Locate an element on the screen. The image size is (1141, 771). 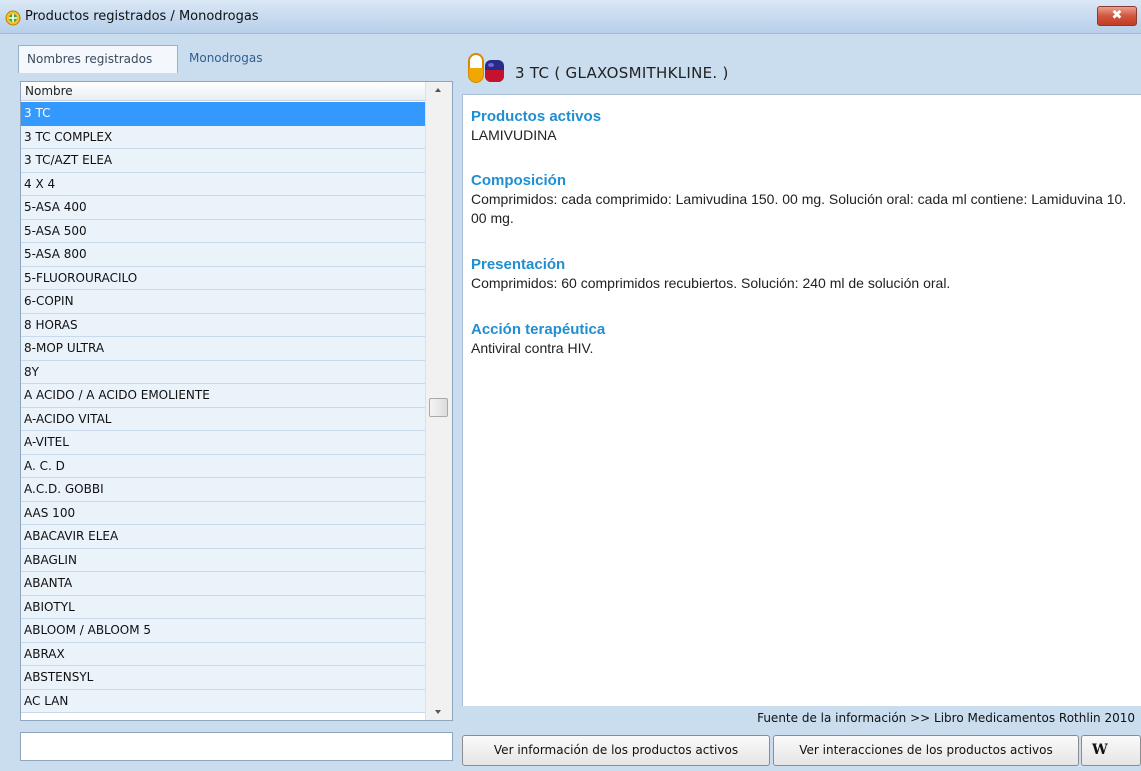
wiki-w-button: W is located at coordinates (1111, 750).